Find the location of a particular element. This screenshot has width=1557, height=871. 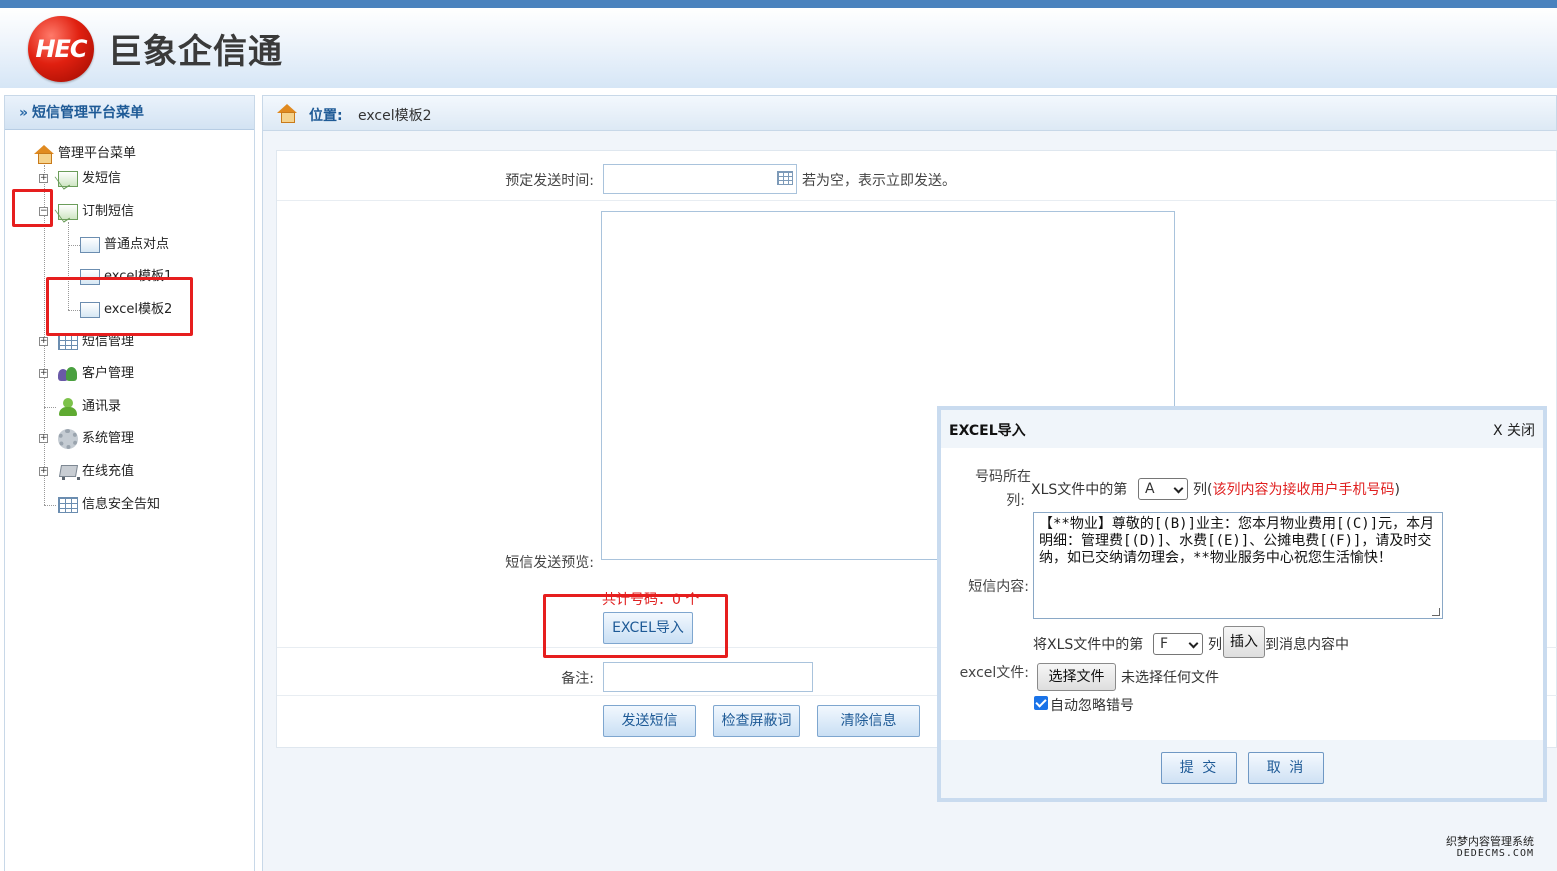

sidebar-item-excel-template-2: excel模板2 is located at coordinates (126, 310).